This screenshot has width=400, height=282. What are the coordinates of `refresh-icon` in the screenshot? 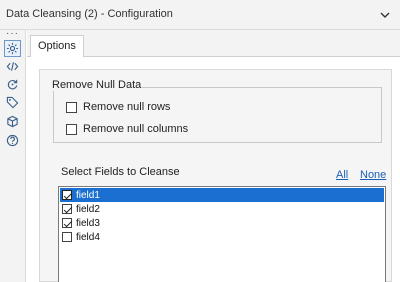 It's located at (12, 84).